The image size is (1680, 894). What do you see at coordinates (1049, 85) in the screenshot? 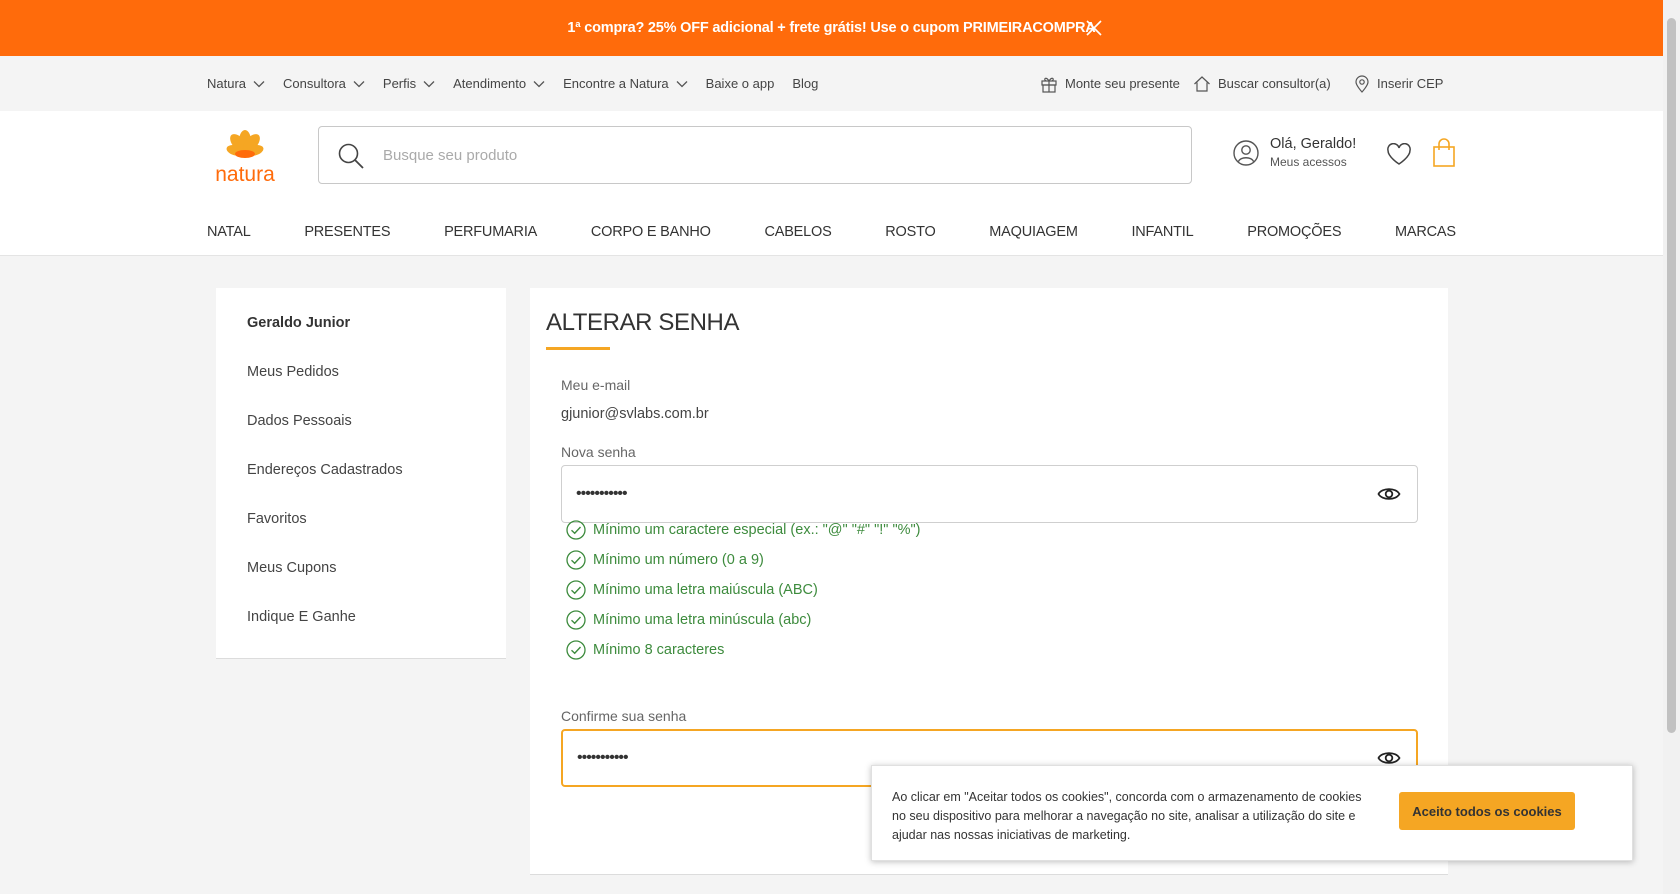
I see `gift-icon` at bounding box center [1049, 85].